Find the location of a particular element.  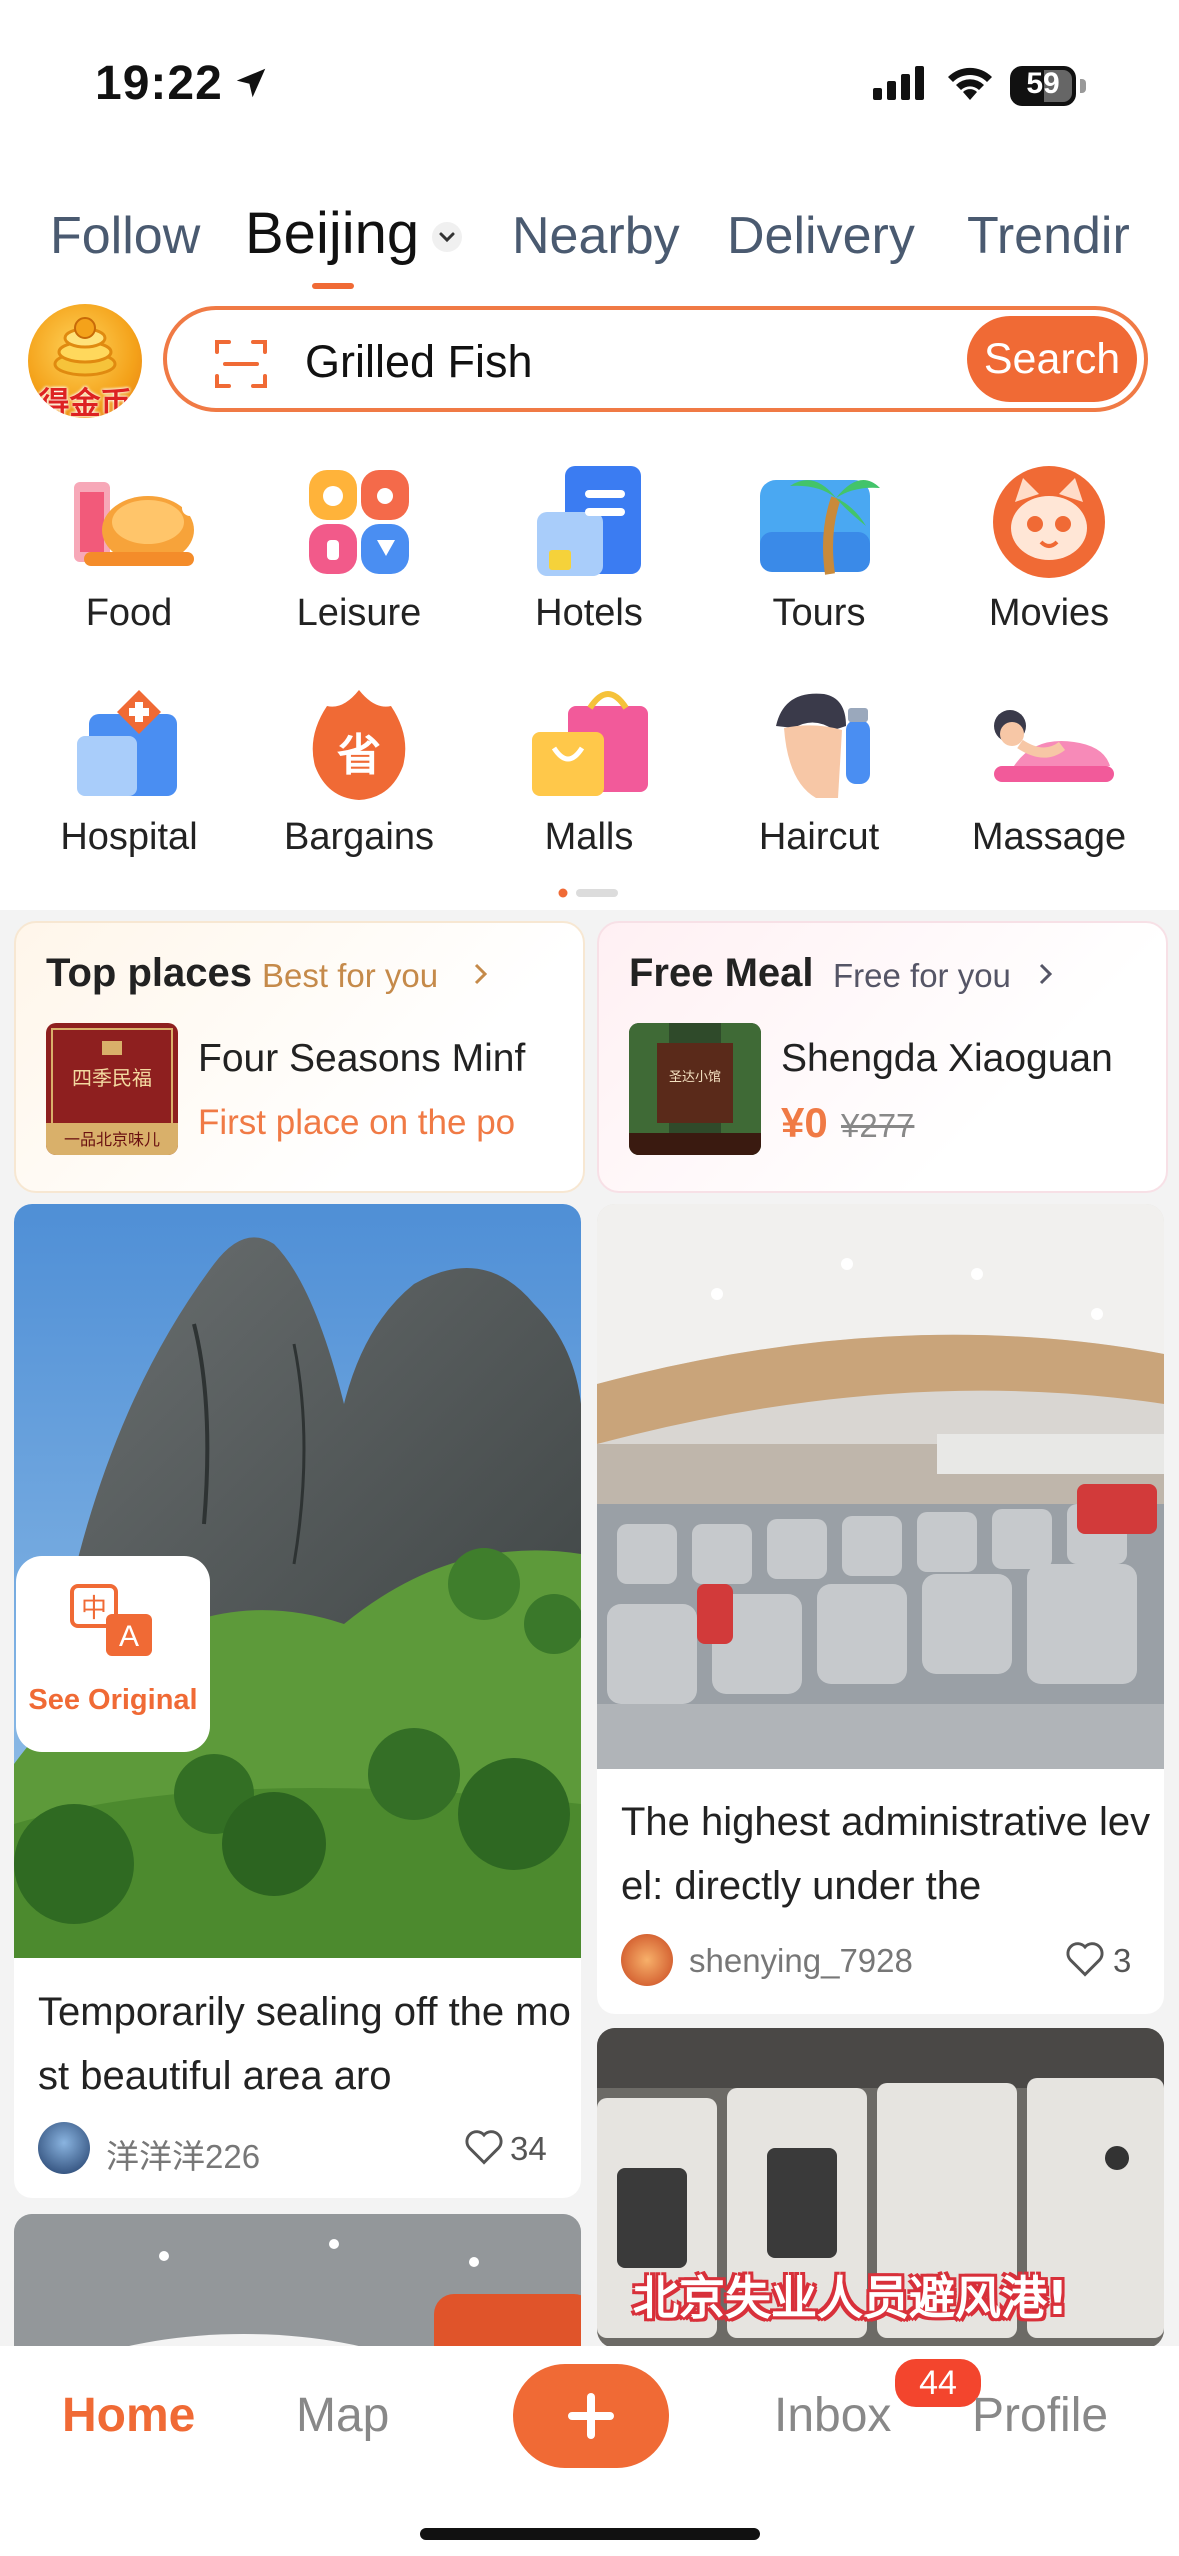

tab-beijing: Beijing is located at coordinates (332, 233).